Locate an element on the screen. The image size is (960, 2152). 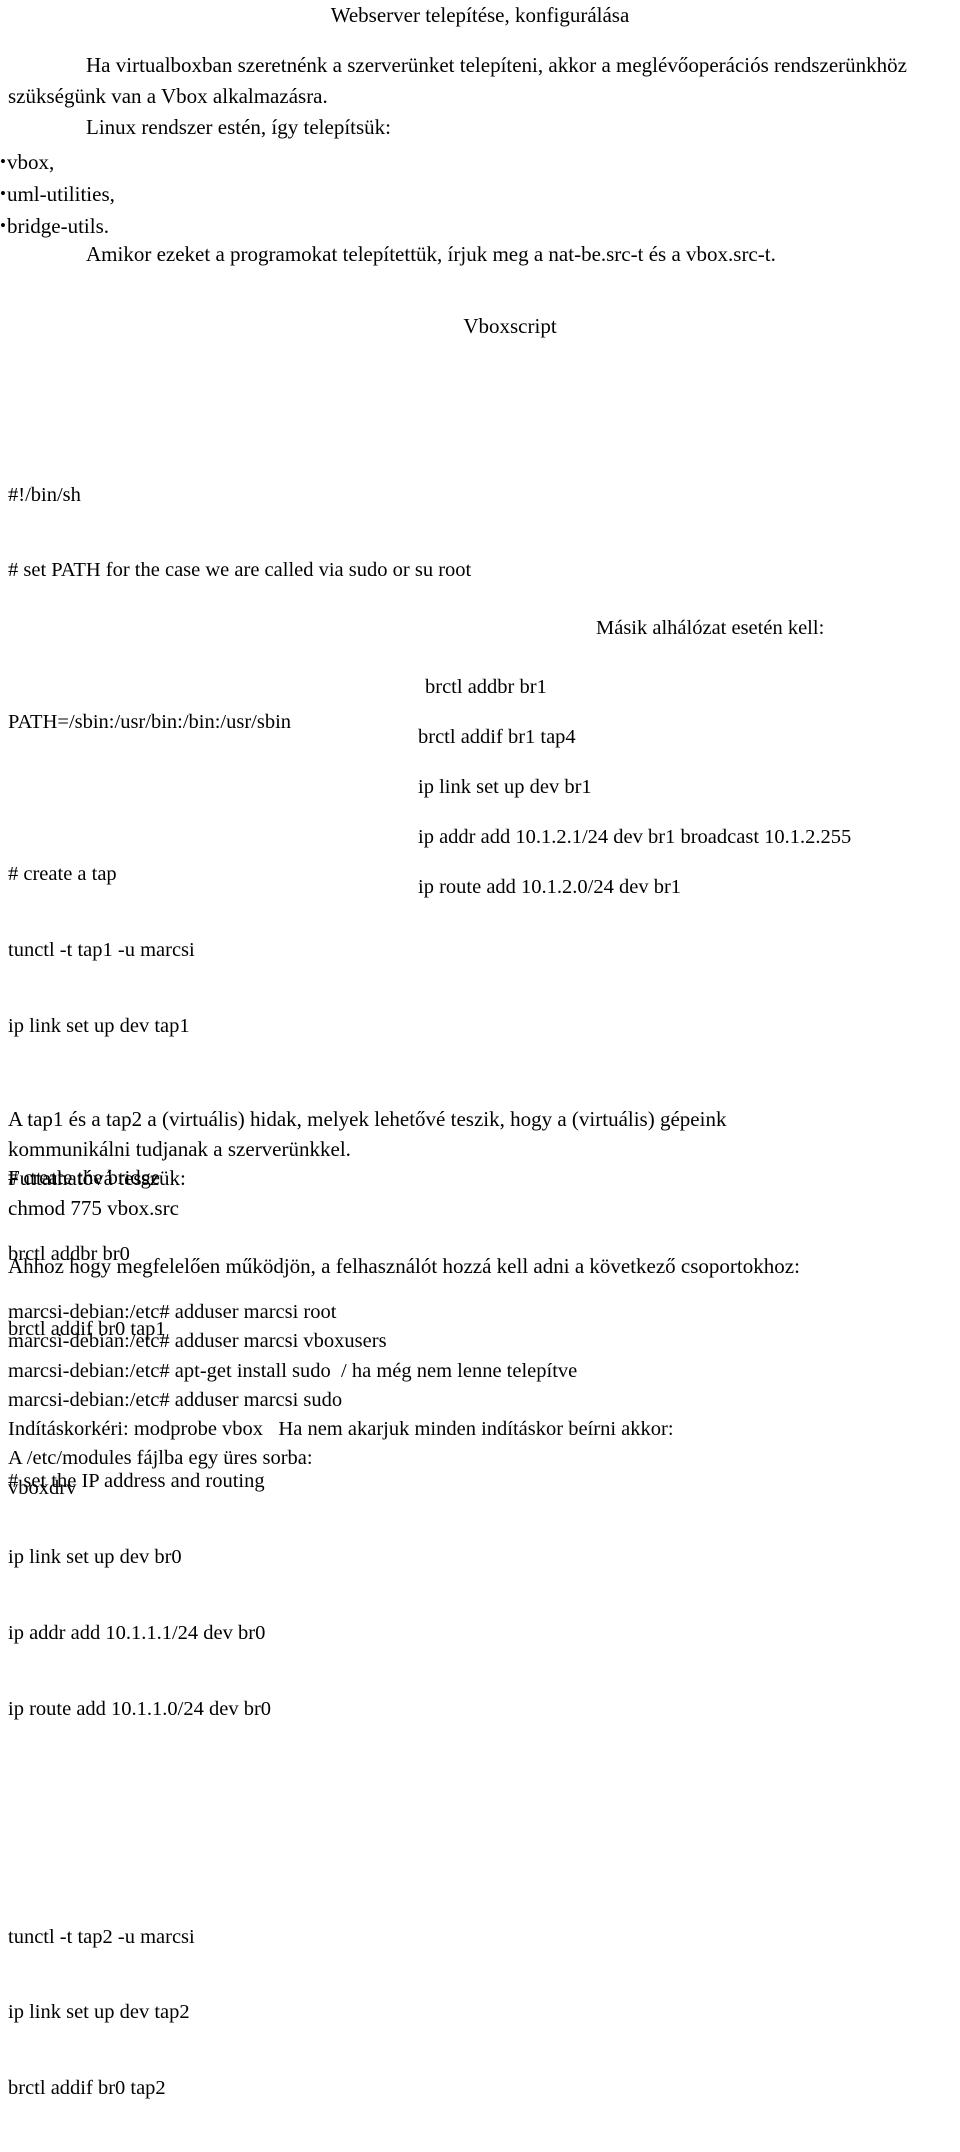
list-item: •bridge-utils. is located at coordinates (200, 226).